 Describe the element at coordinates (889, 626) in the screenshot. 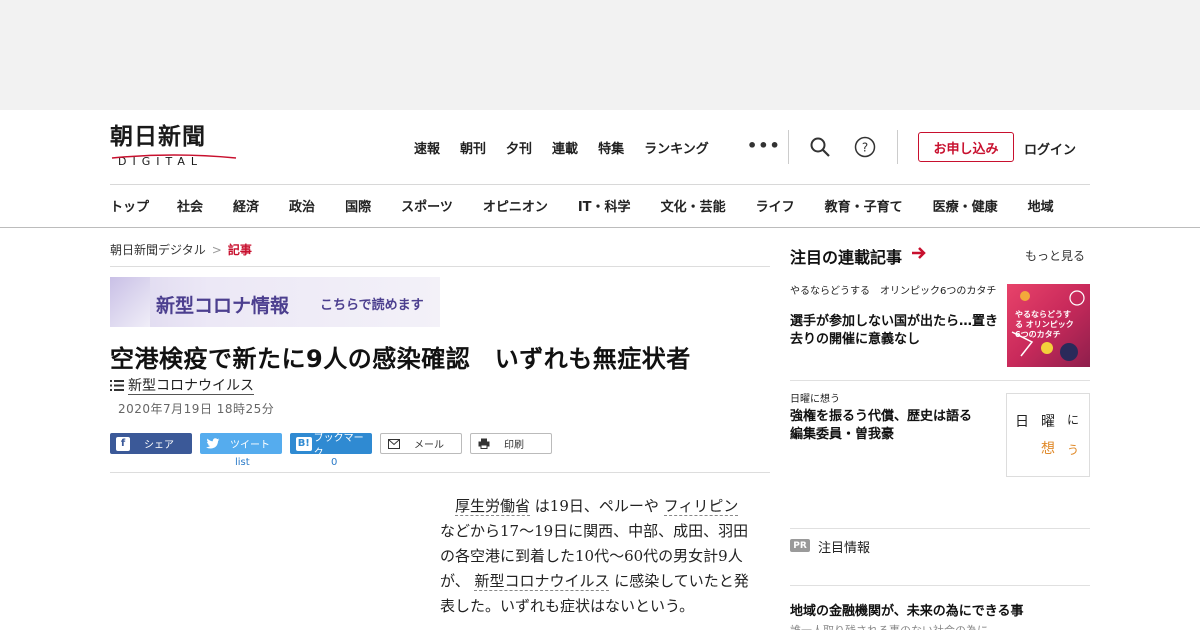

I see `pr-article-subtitle: 誰一人取り残される事のない社会の為に` at that location.